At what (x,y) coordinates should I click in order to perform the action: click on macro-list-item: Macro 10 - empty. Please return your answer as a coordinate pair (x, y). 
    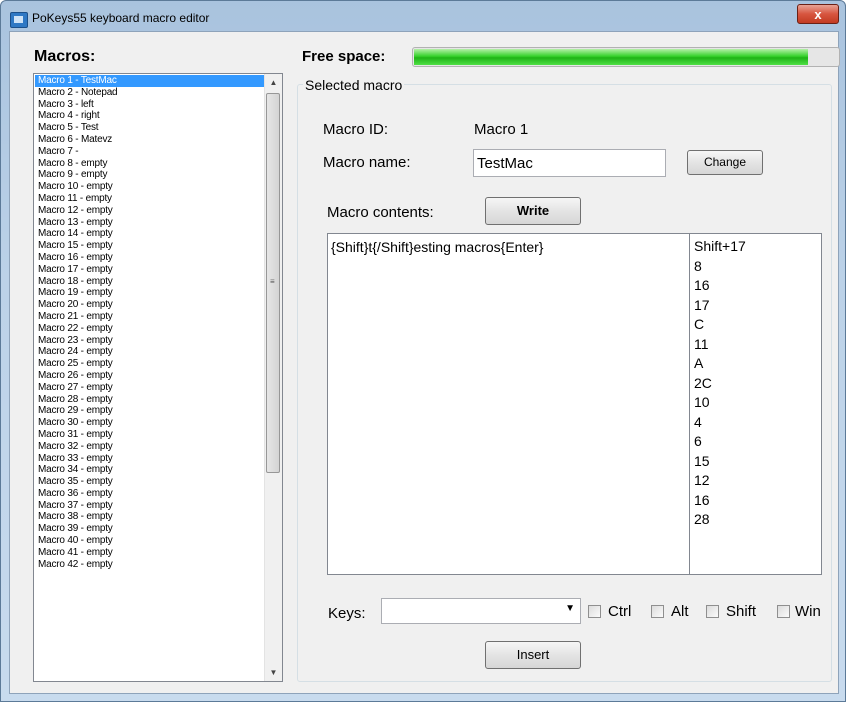
    Looking at the image, I should click on (150, 187).